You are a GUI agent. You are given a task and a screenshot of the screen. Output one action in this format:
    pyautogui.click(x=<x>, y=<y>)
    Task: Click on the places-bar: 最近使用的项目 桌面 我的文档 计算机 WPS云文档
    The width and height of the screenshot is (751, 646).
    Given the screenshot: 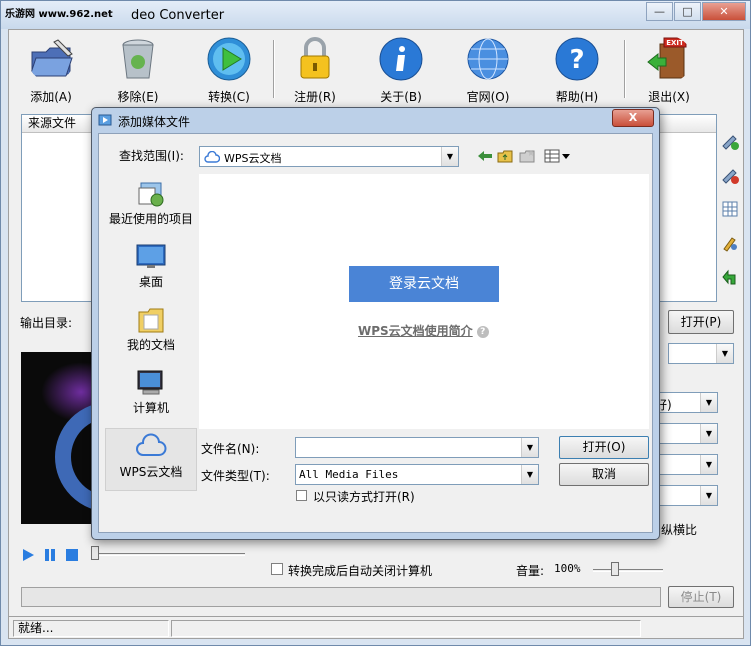 What is the action you would take?
    pyautogui.click(x=151, y=333)
    